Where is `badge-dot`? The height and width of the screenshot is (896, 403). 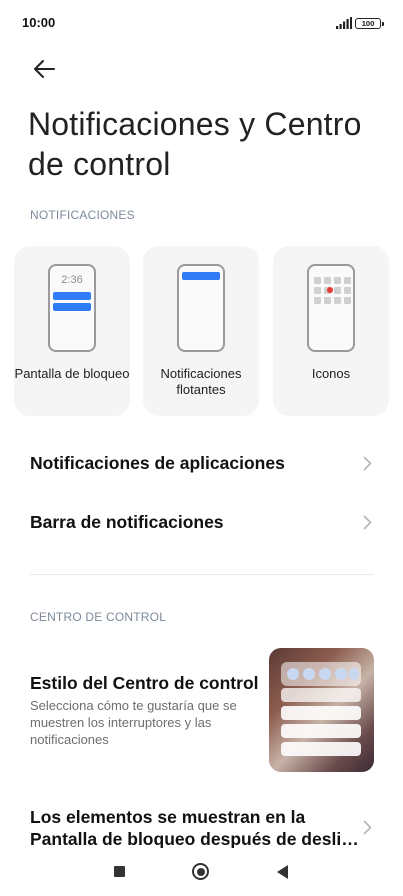
badge-dot is located at coordinates (330, 290).